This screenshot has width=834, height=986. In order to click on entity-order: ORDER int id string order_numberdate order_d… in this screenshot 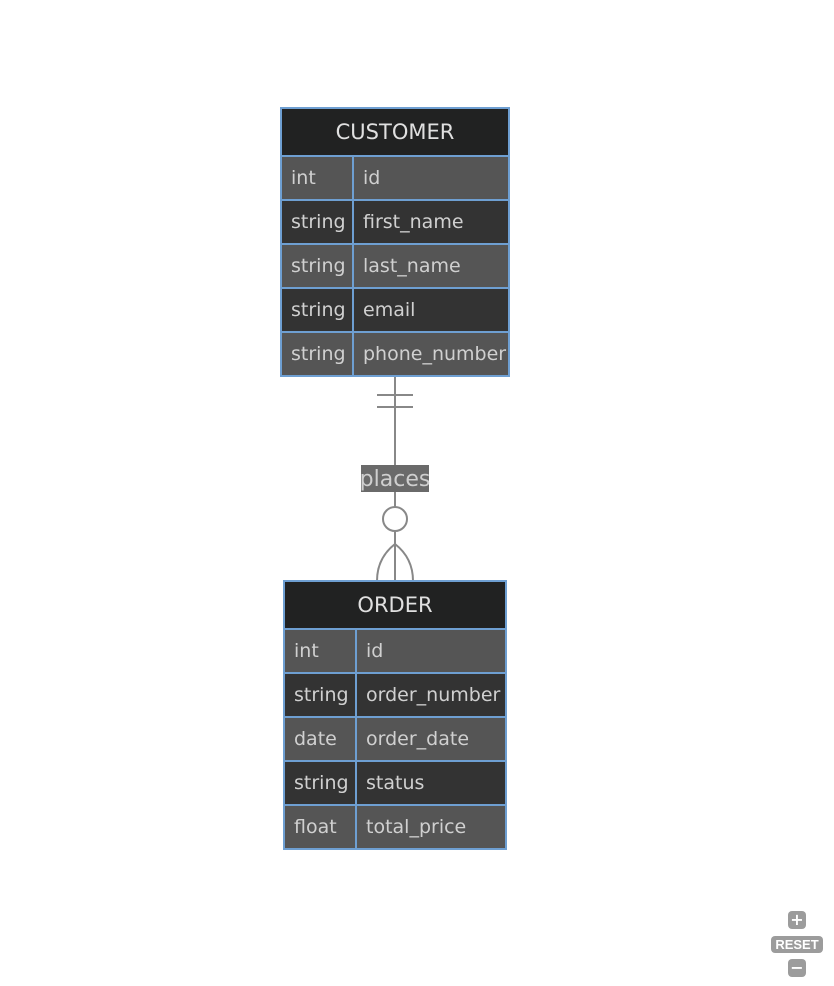, I will do `click(395, 715)`.